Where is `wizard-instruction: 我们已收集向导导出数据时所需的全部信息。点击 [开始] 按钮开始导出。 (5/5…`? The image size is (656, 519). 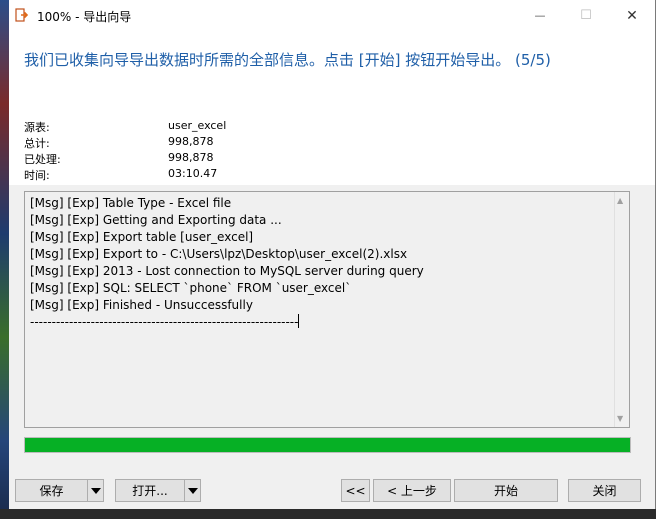
wizard-instruction: 我们已收集向导导出数据时所需的全部信息。点击 [开始] 按钮开始导出。 (5/5… is located at coordinates (287, 60).